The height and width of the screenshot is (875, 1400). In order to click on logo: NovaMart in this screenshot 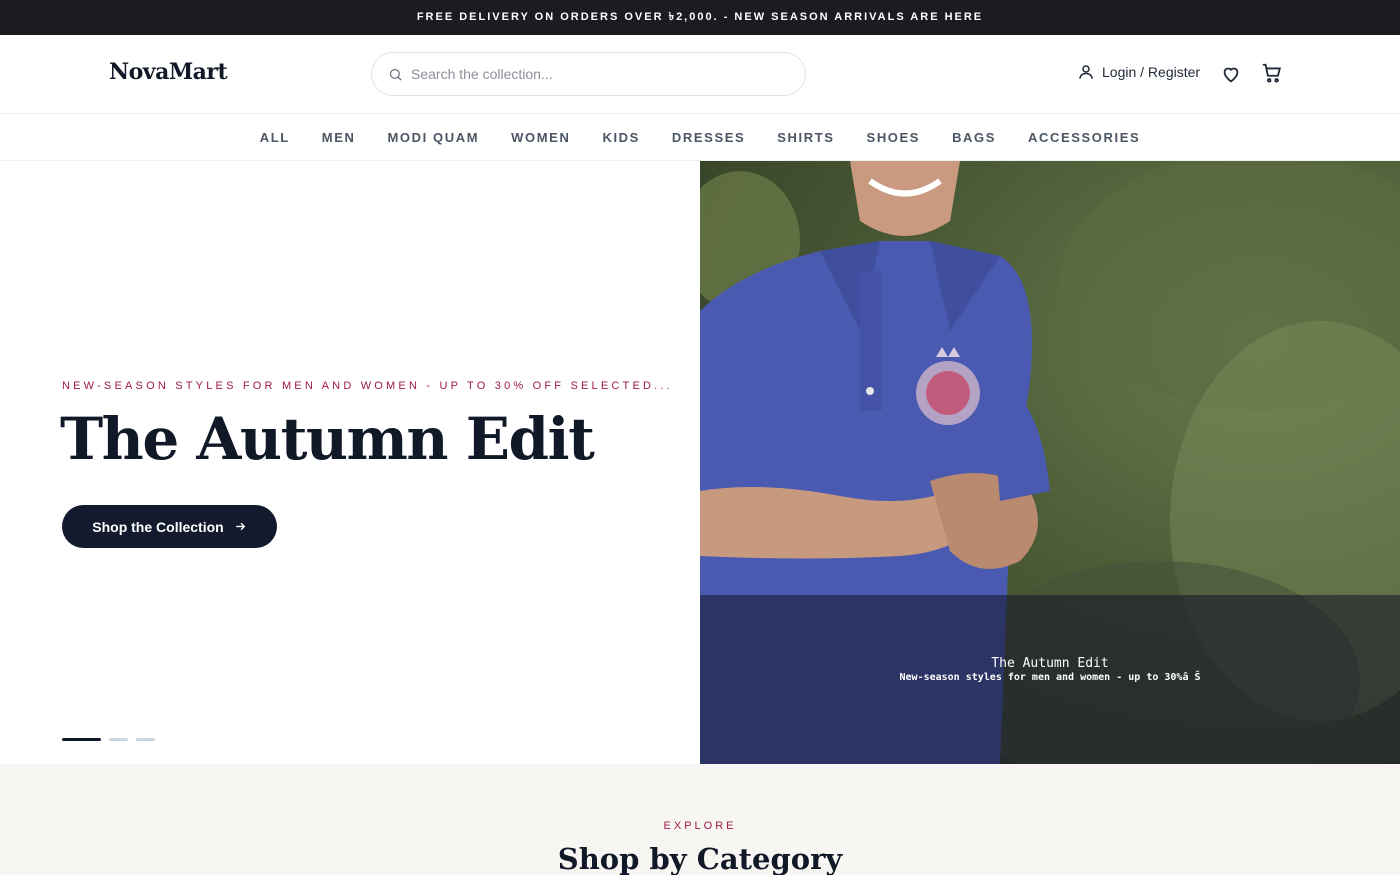, I will do `click(168, 72)`.